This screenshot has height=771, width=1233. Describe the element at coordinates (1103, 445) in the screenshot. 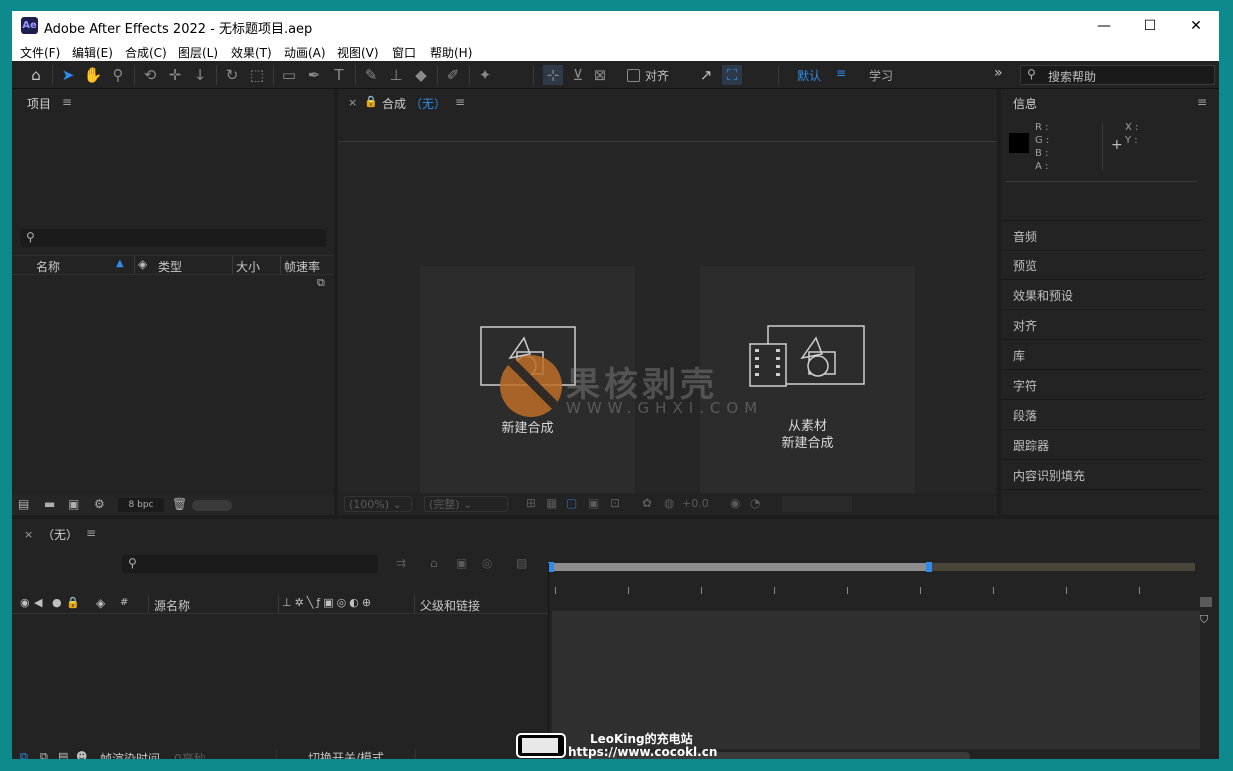

I see `panel-tracker: 跟踪器` at that location.